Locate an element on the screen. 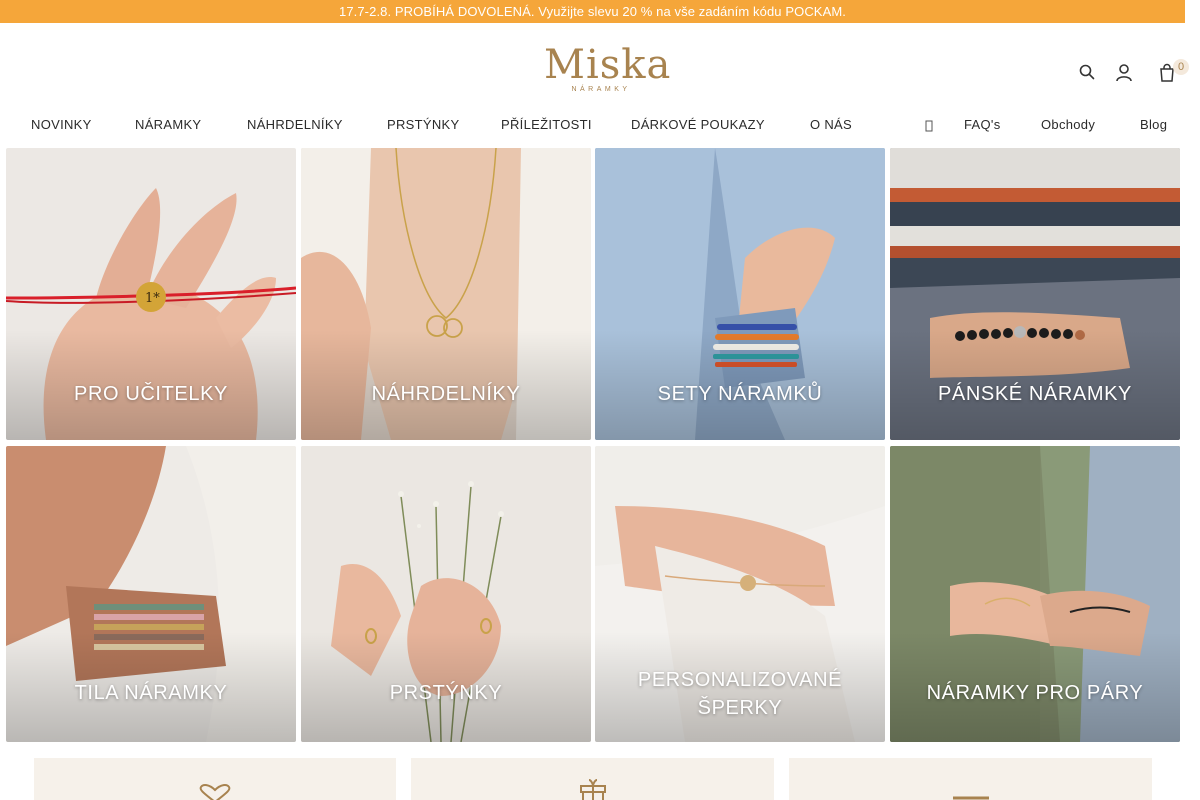 The height and width of the screenshot is (800, 1200). category-label: PERSONALIZOVANÉ ŠPERKY is located at coordinates (740, 694).